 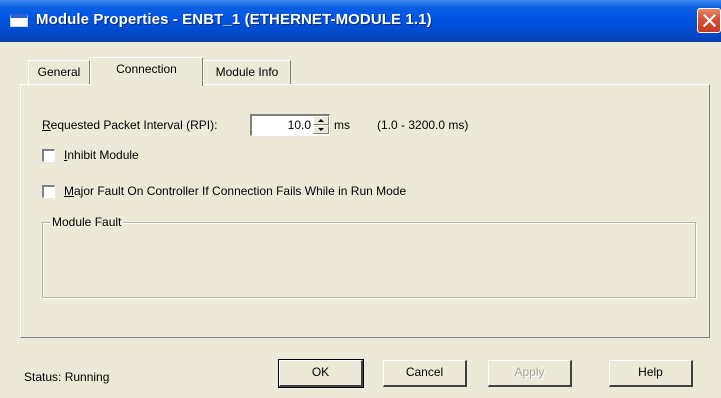 I want to click on inhibit-label-text: nhibit Module, so click(x=103, y=155).